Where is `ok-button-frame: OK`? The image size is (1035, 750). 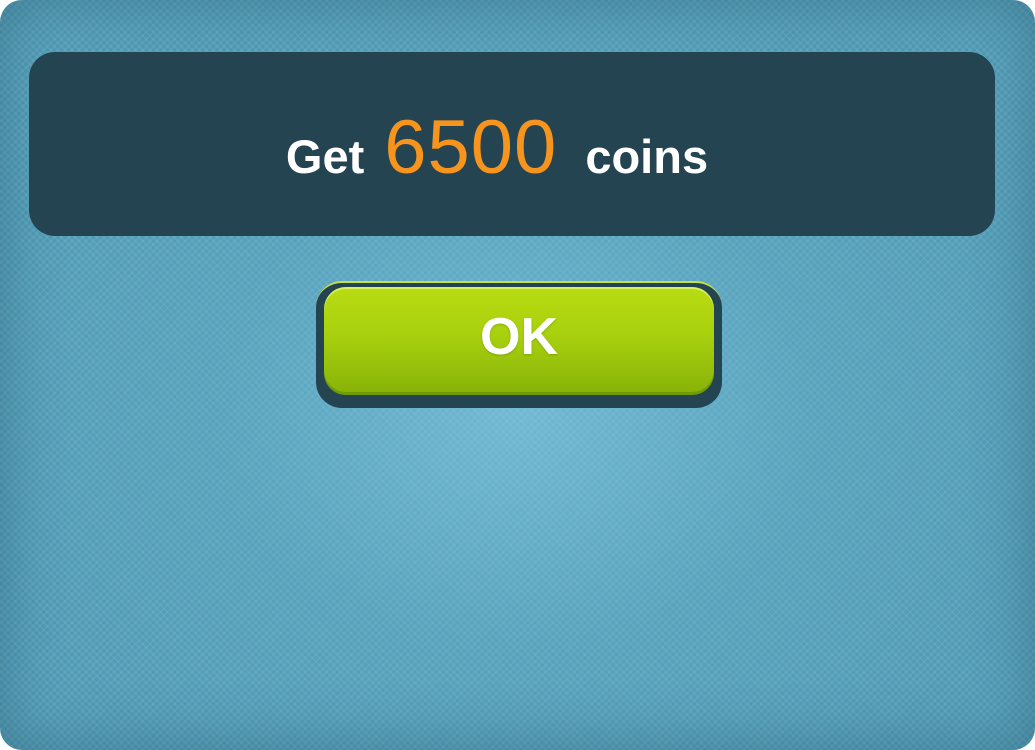 ok-button-frame: OK is located at coordinates (519, 344).